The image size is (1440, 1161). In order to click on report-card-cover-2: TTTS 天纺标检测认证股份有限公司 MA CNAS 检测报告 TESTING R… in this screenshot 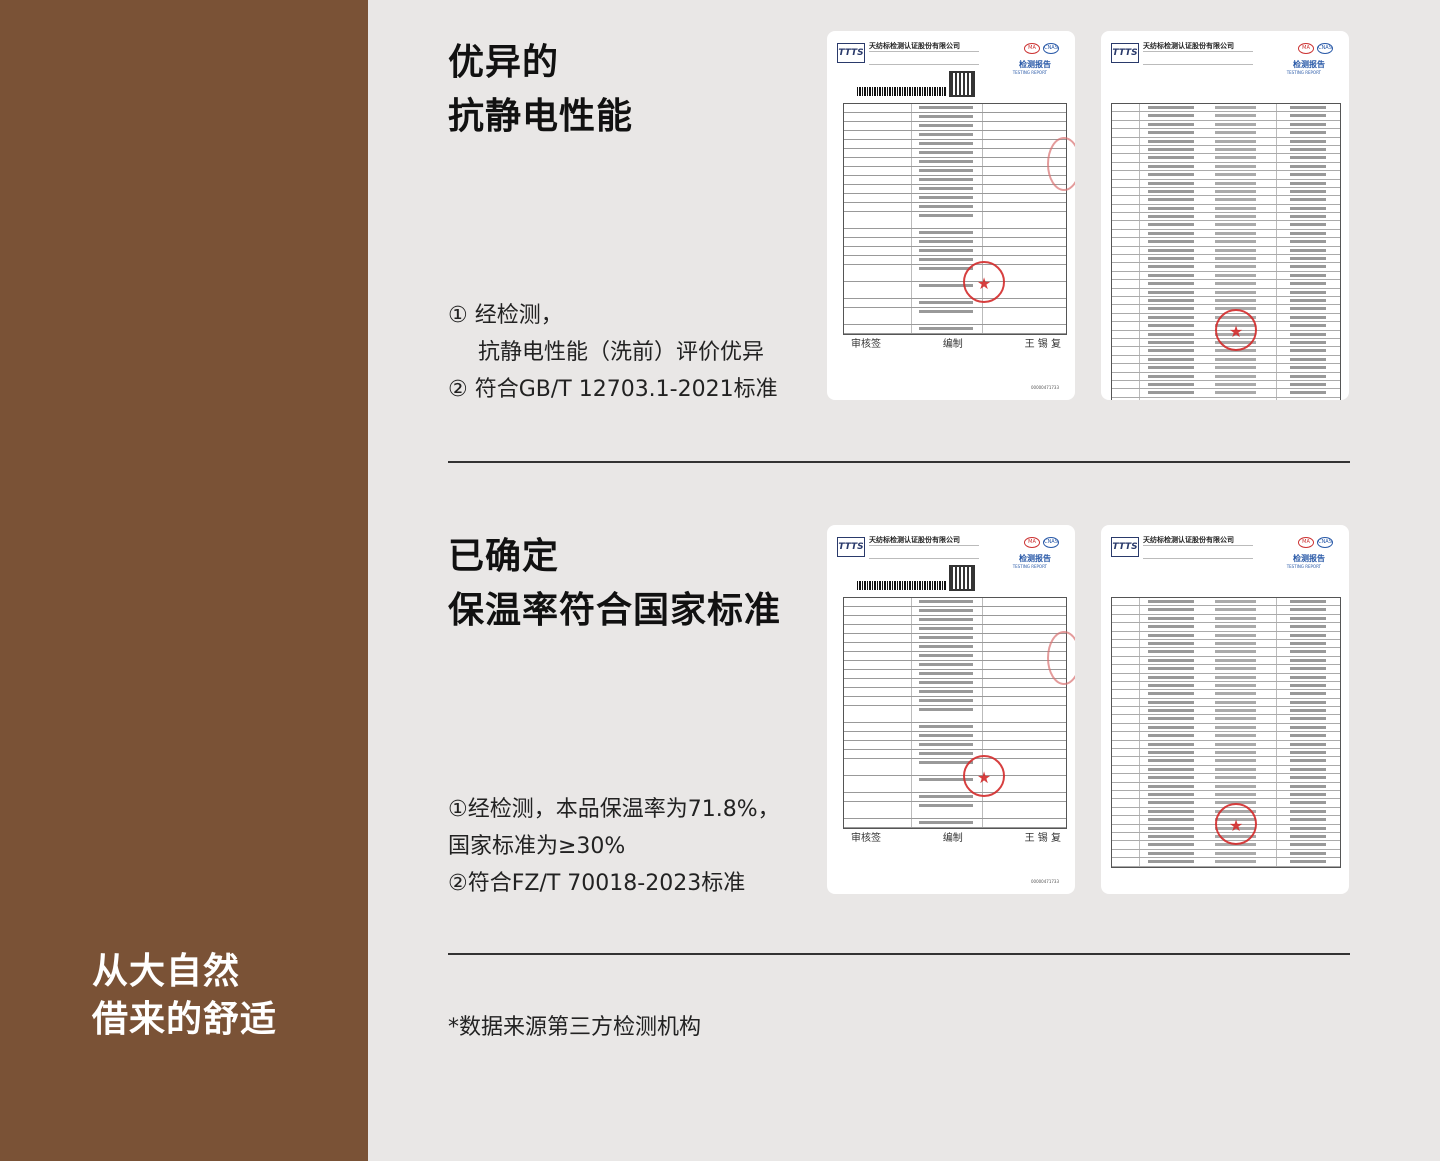, I will do `click(951, 709)`.